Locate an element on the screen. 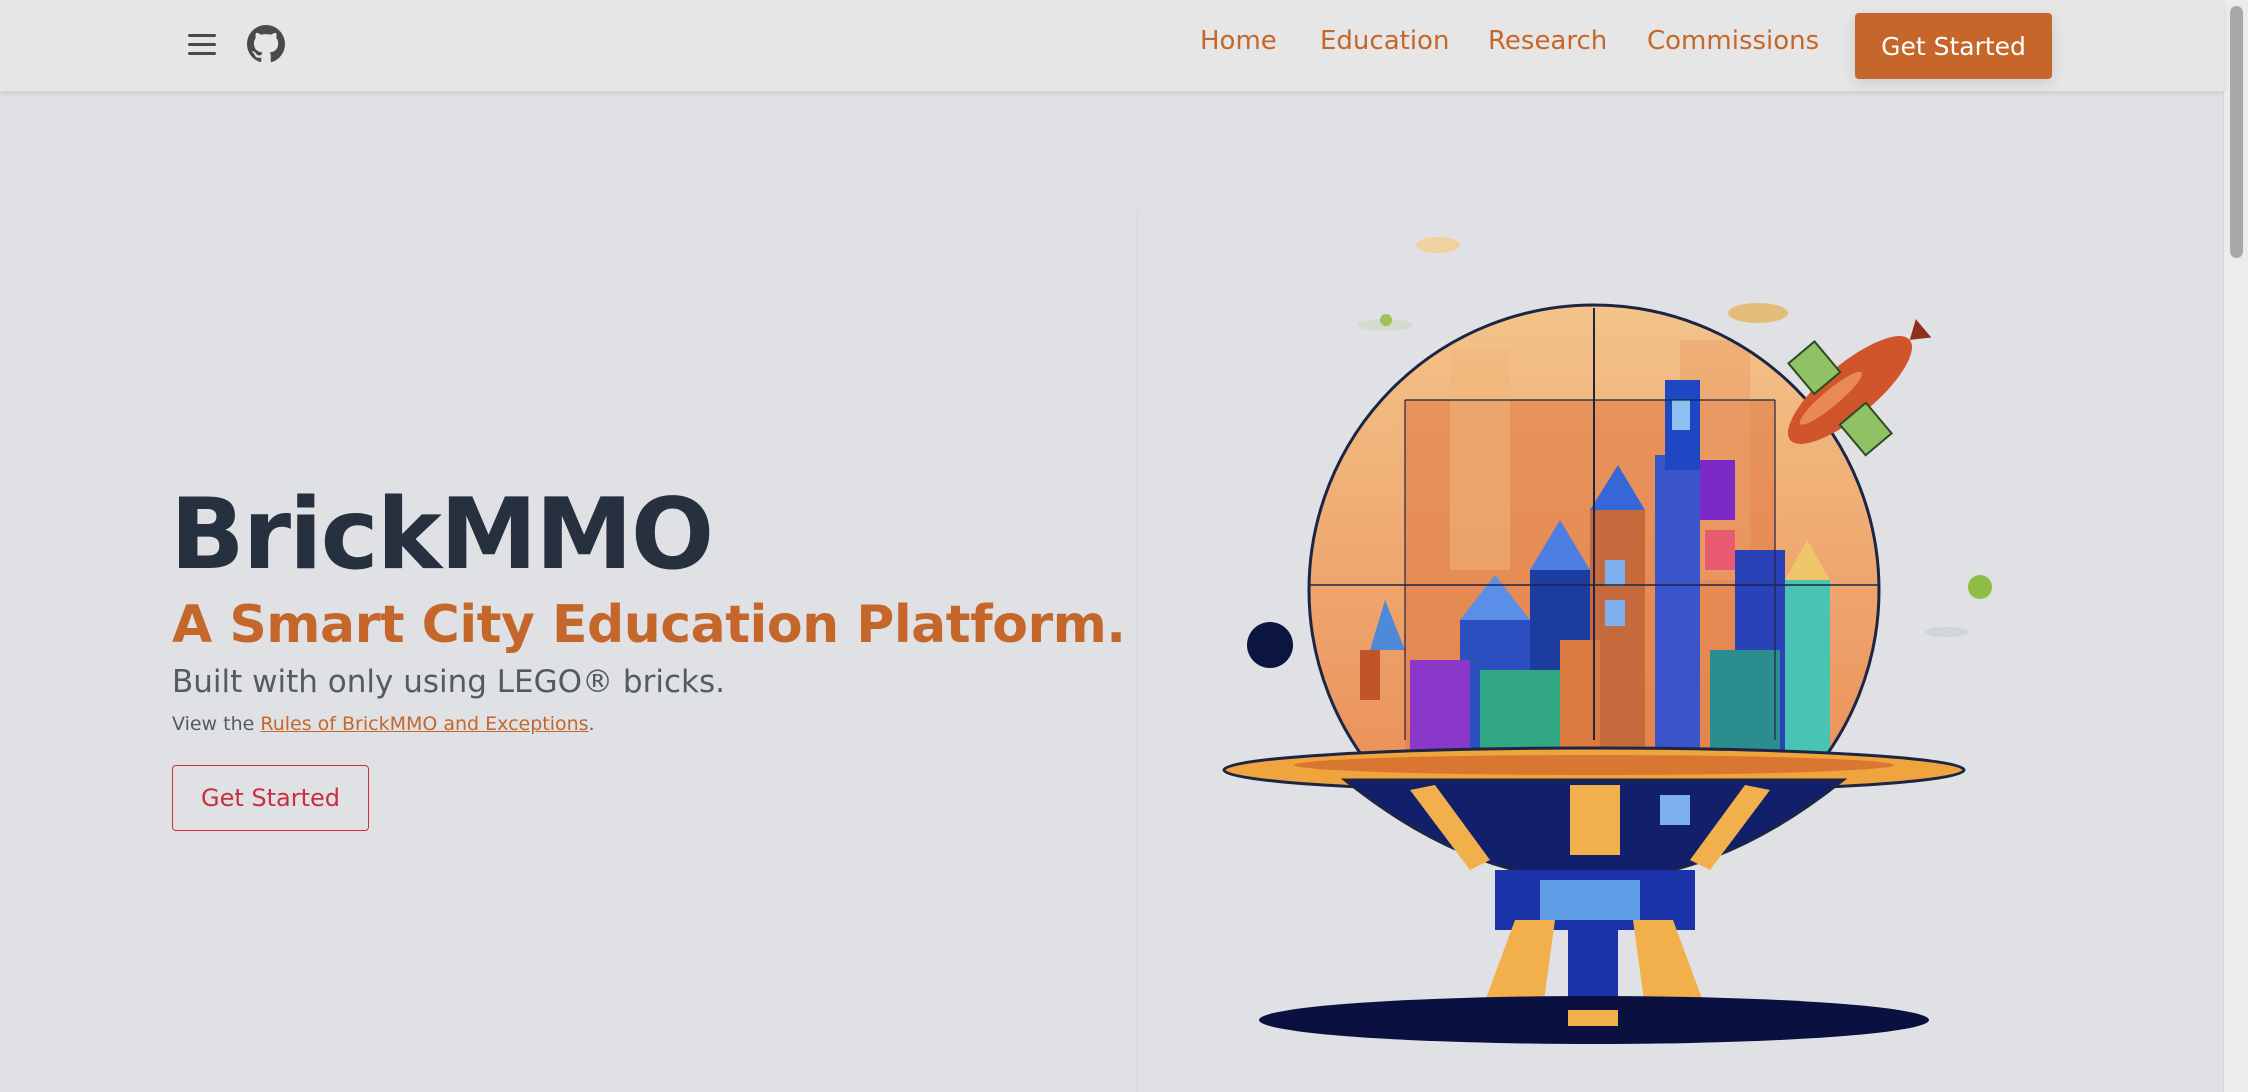  rules-suffix: . is located at coordinates (591, 724).